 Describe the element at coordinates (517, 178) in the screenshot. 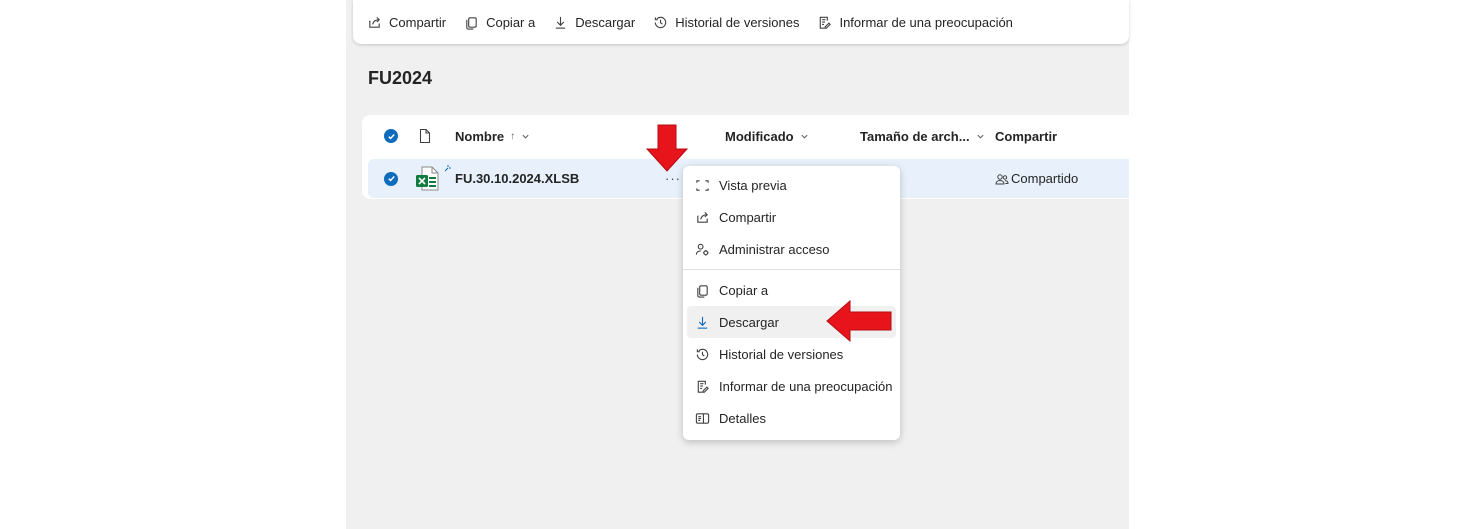

I see `file-name-link: FU.30.10.2024.XLSB` at that location.